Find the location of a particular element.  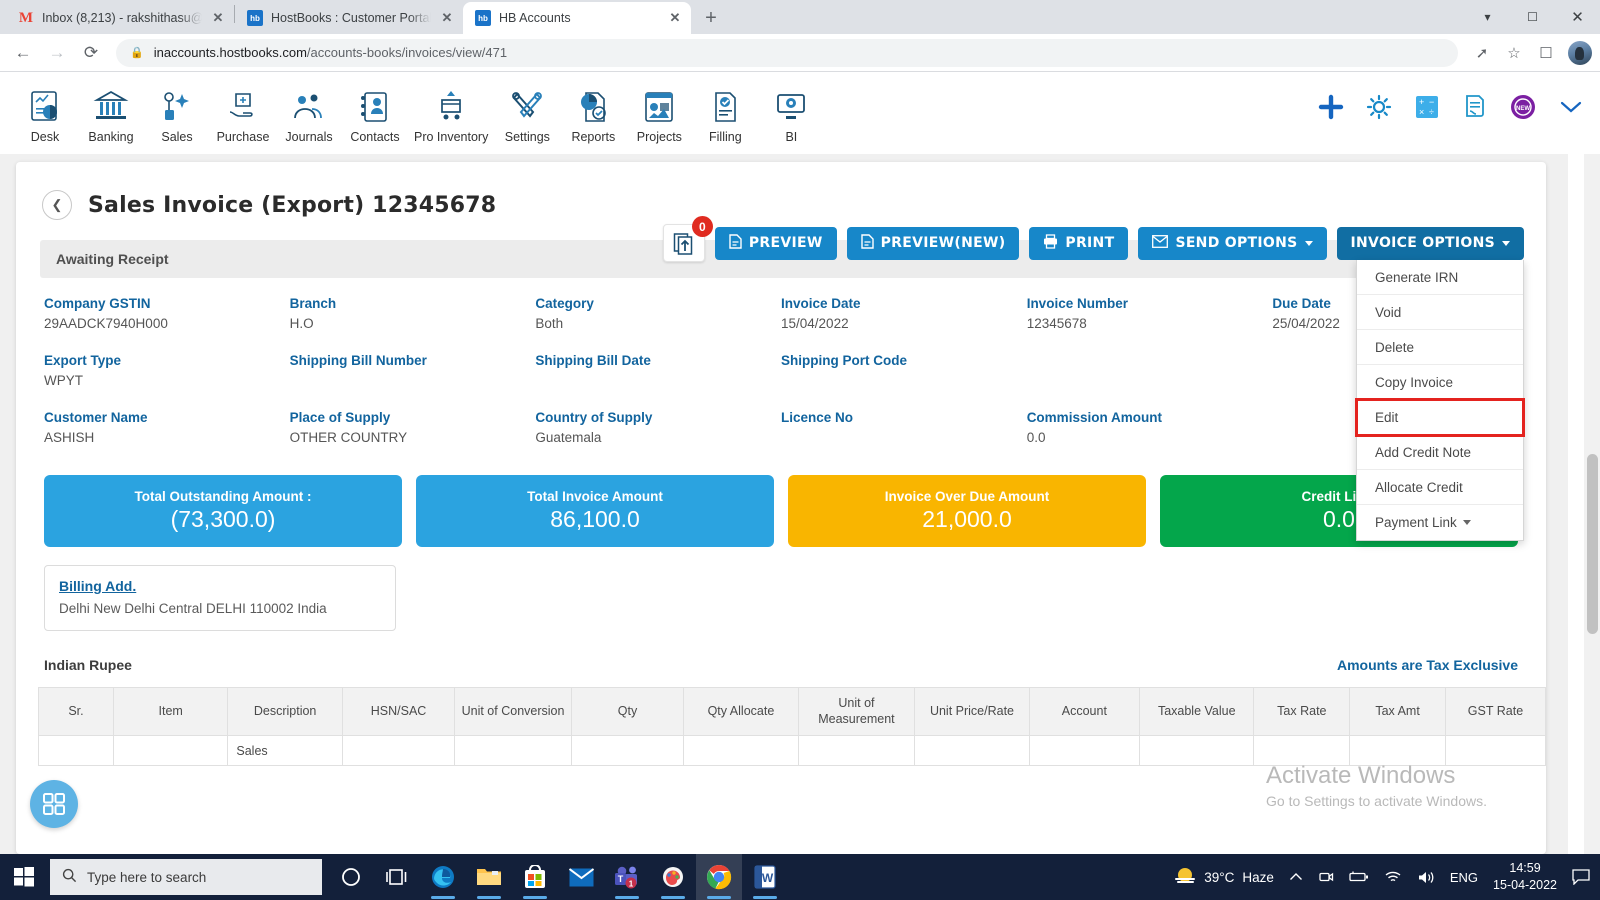

minimize-button: ▾ is located at coordinates (1487, 17).